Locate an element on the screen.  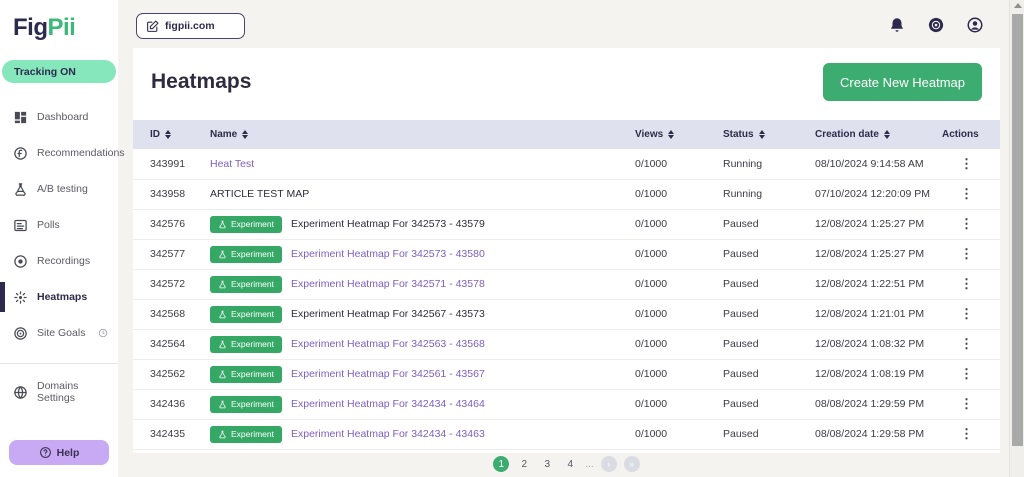
heatmap-id: 342572 is located at coordinates (171, 284).